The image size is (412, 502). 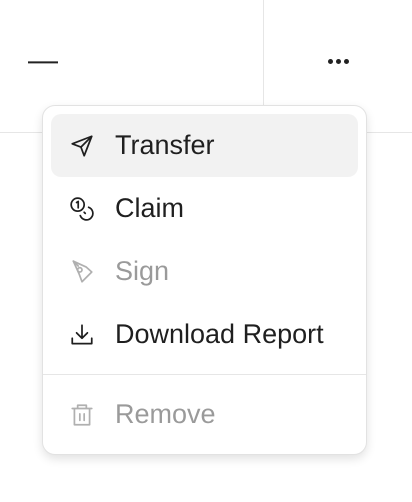 What do you see at coordinates (204, 334) in the screenshot?
I see `menu-item: Download Report` at bounding box center [204, 334].